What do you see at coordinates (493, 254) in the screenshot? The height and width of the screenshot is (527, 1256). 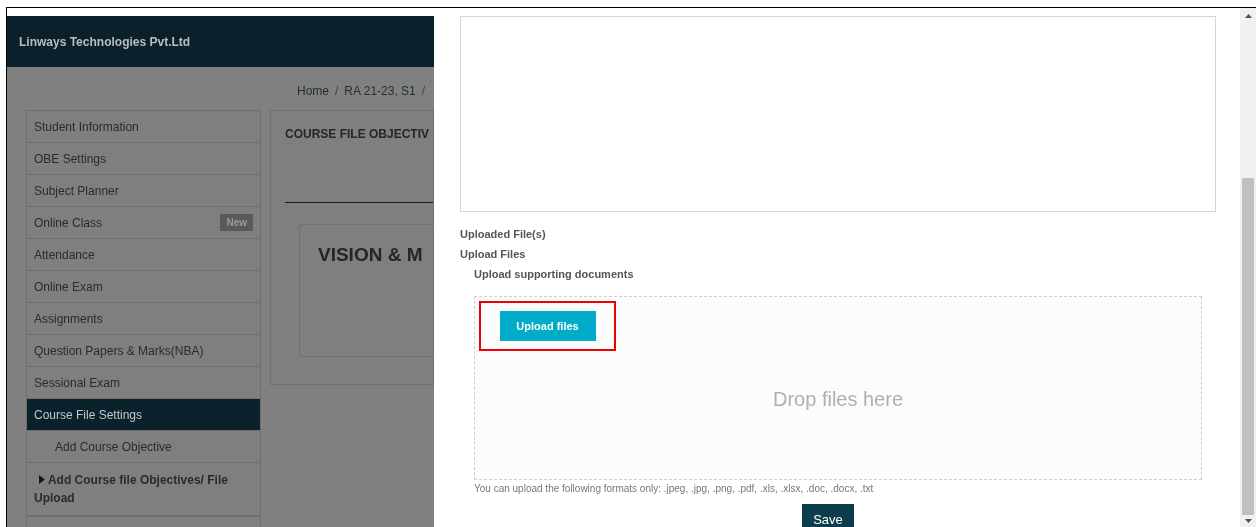 I see `section-label: Upload Files` at bounding box center [493, 254].